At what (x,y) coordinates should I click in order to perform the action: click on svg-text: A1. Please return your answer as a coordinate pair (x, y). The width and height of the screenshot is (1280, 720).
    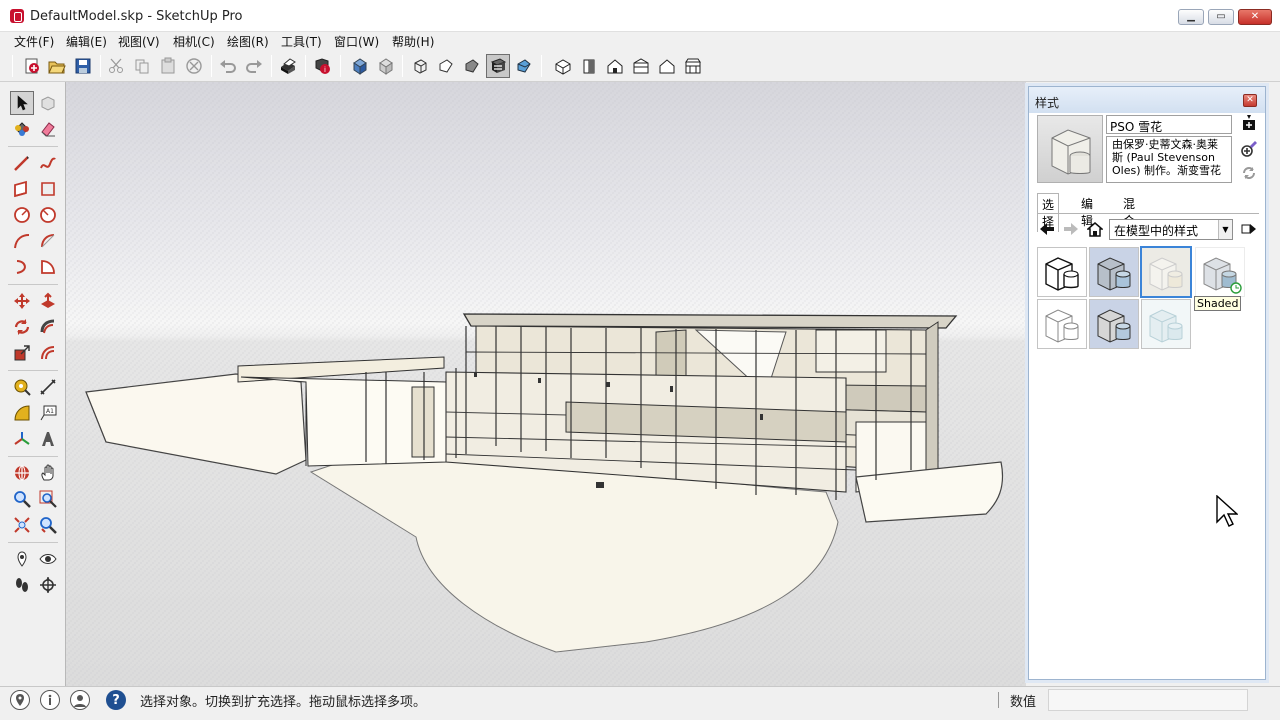
    Looking at the image, I should click on (50, 411).